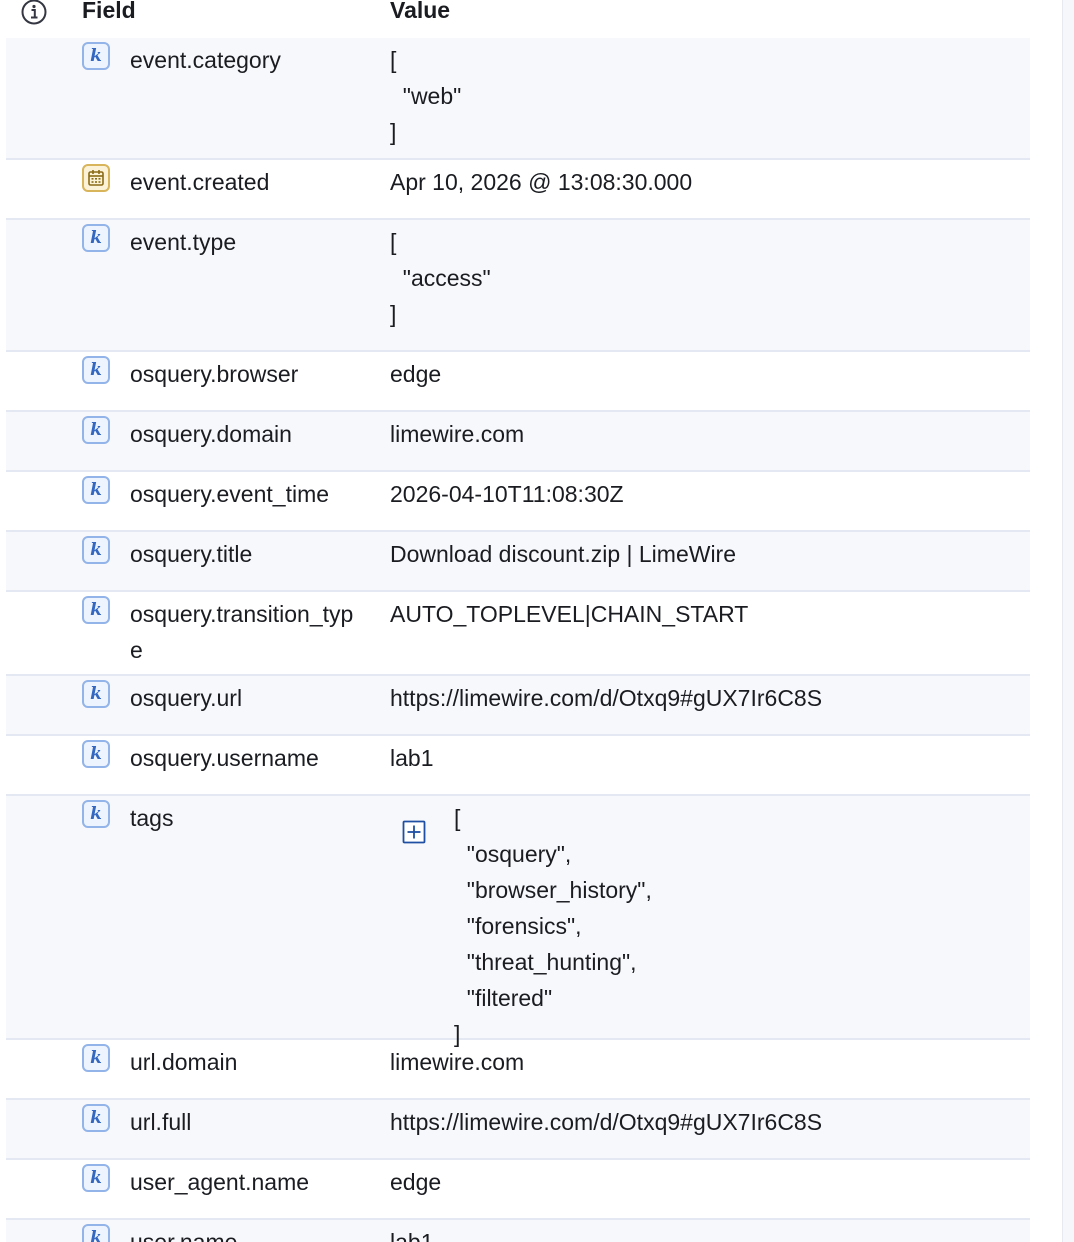 This screenshot has height=1242, width=1074. I want to click on field-name: url.domain, so click(248, 1062).